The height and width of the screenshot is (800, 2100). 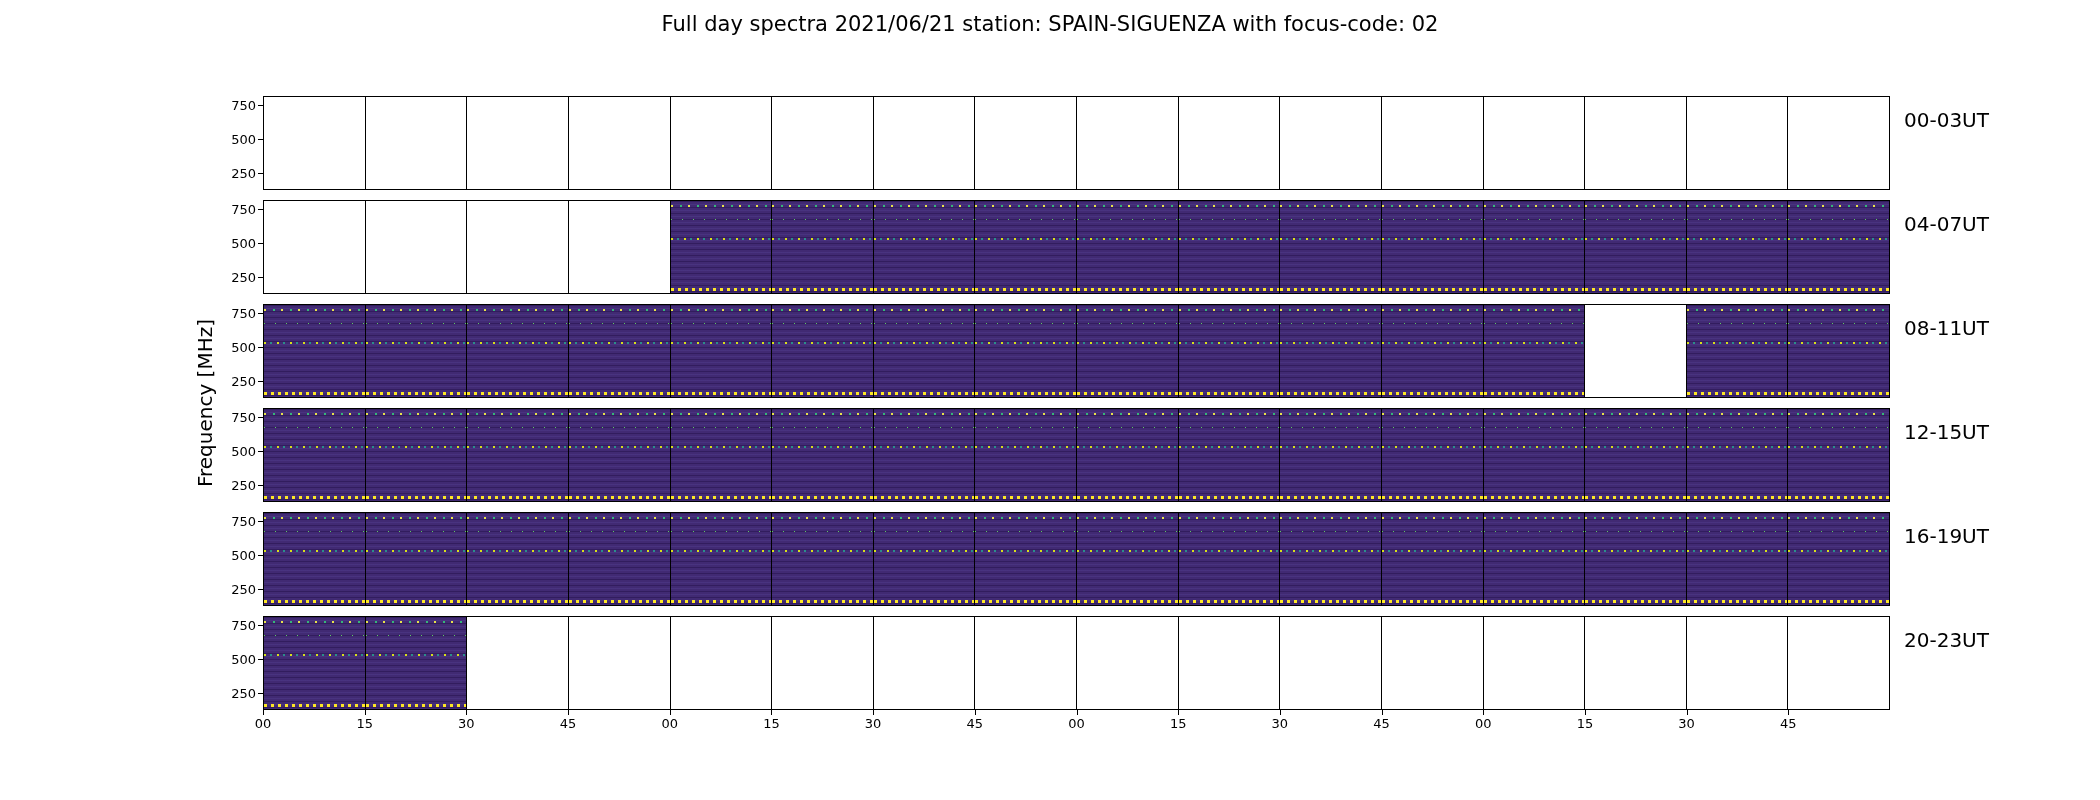 What do you see at coordinates (1946, 536) in the screenshot?
I see `time-range-label: 16-19UT` at bounding box center [1946, 536].